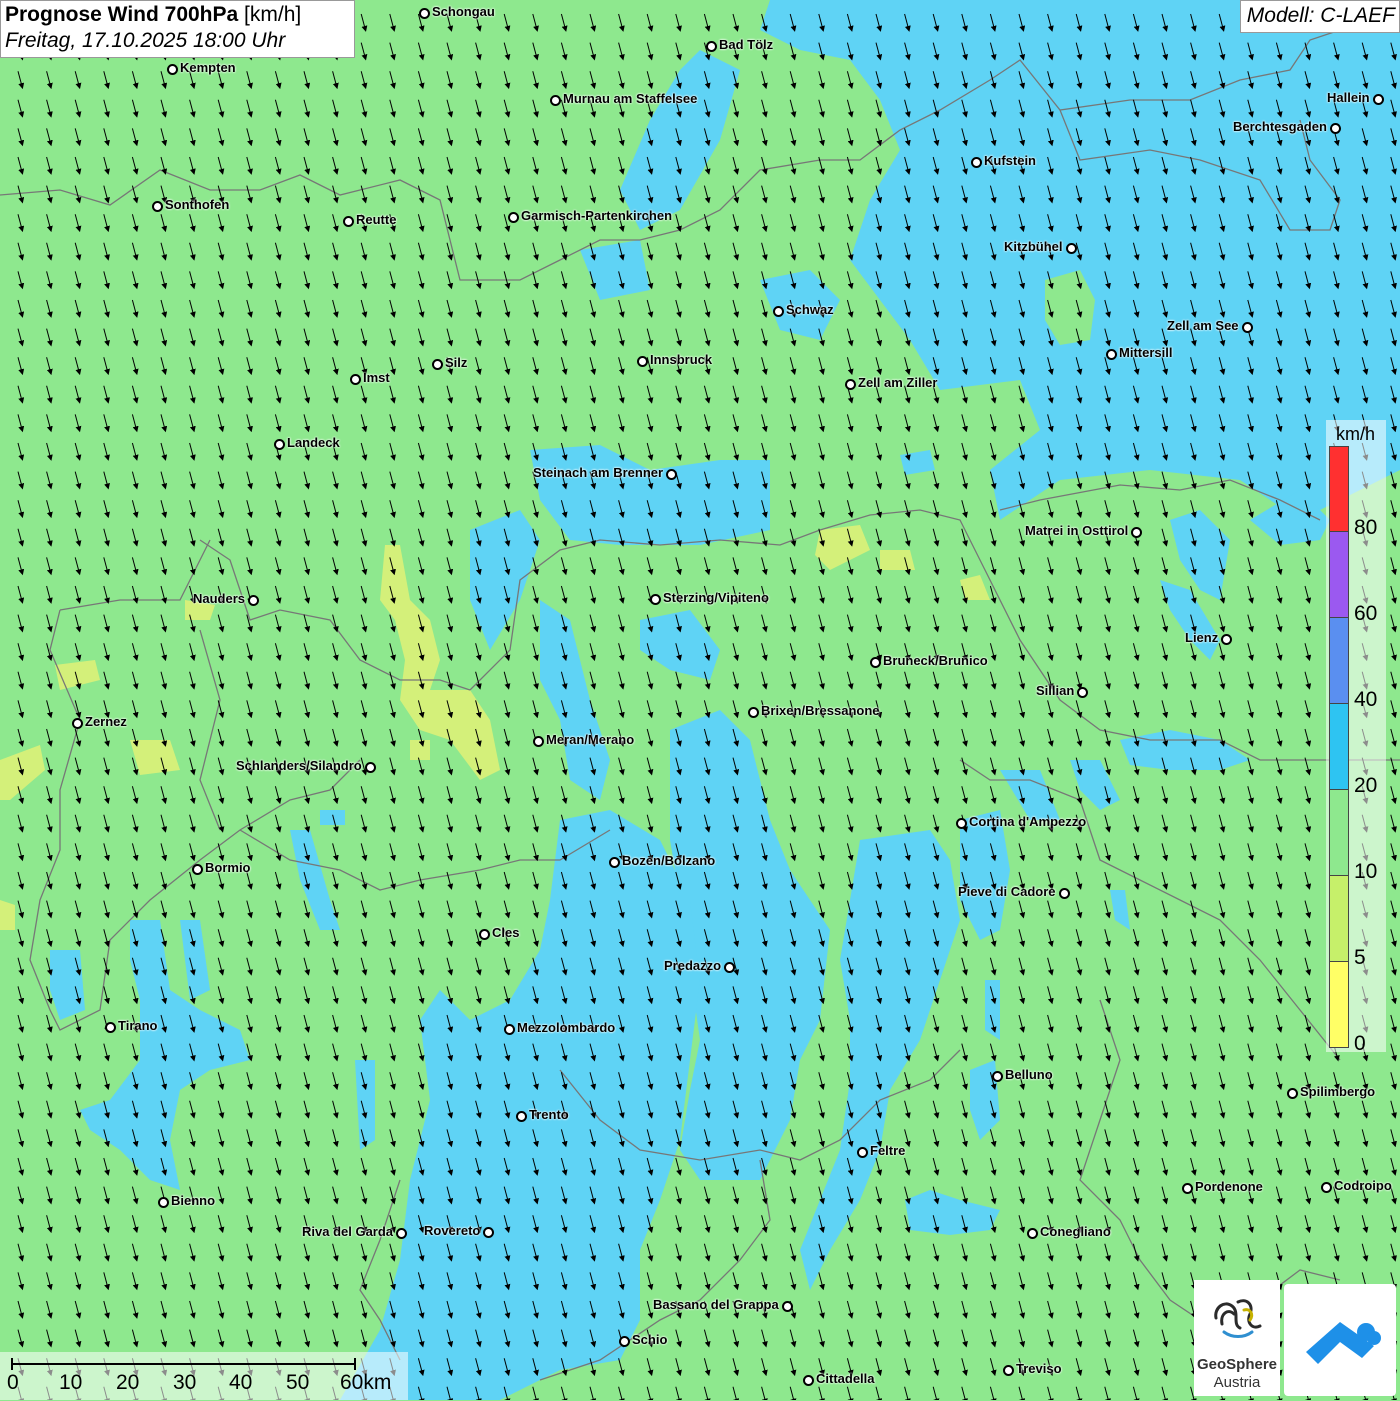 This screenshot has height=1401, width=1400. What do you see at coordinates (273, 14) in the screenshot?
I see `title-unit: [km/h]` at bounding box center [273, 14].